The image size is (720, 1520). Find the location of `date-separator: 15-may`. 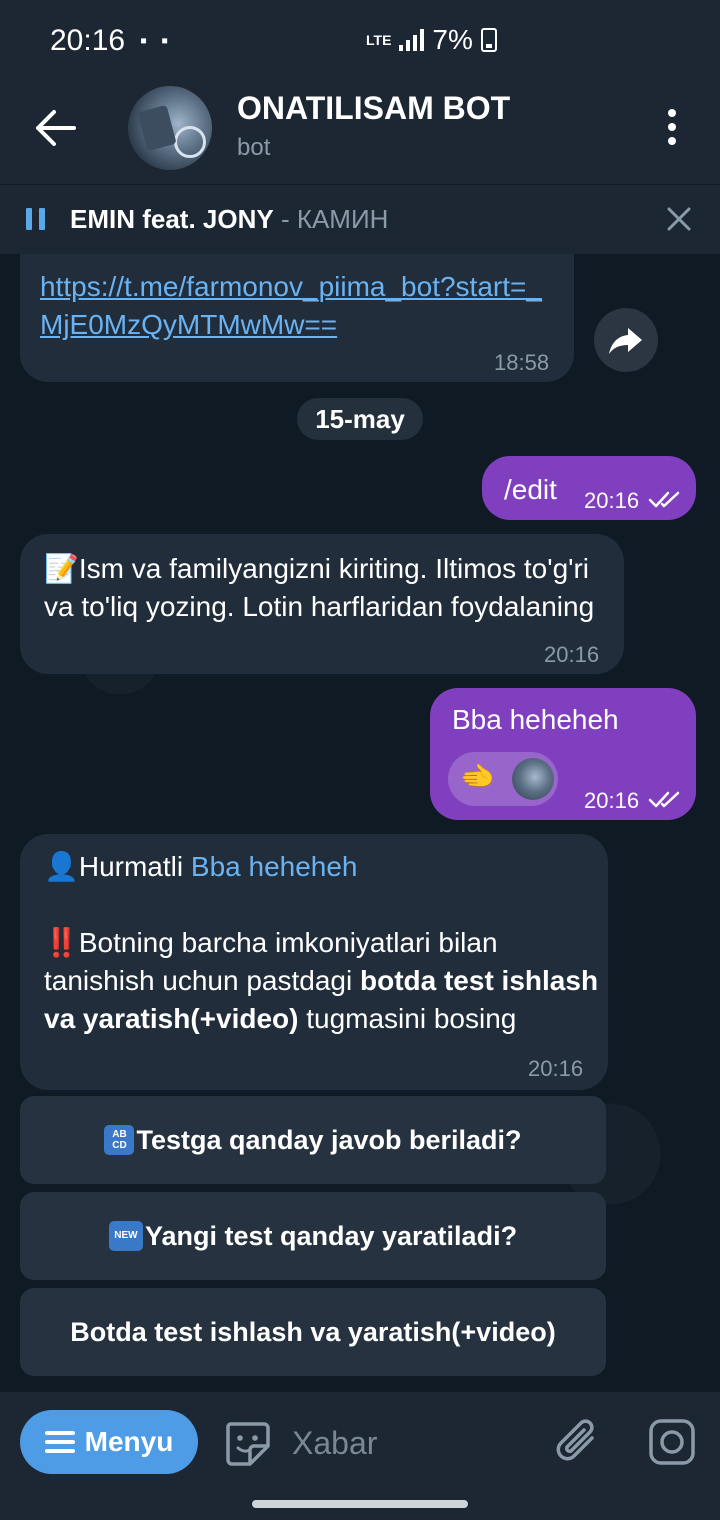

date-separator: 15-may is located at coordinates (360, 419).